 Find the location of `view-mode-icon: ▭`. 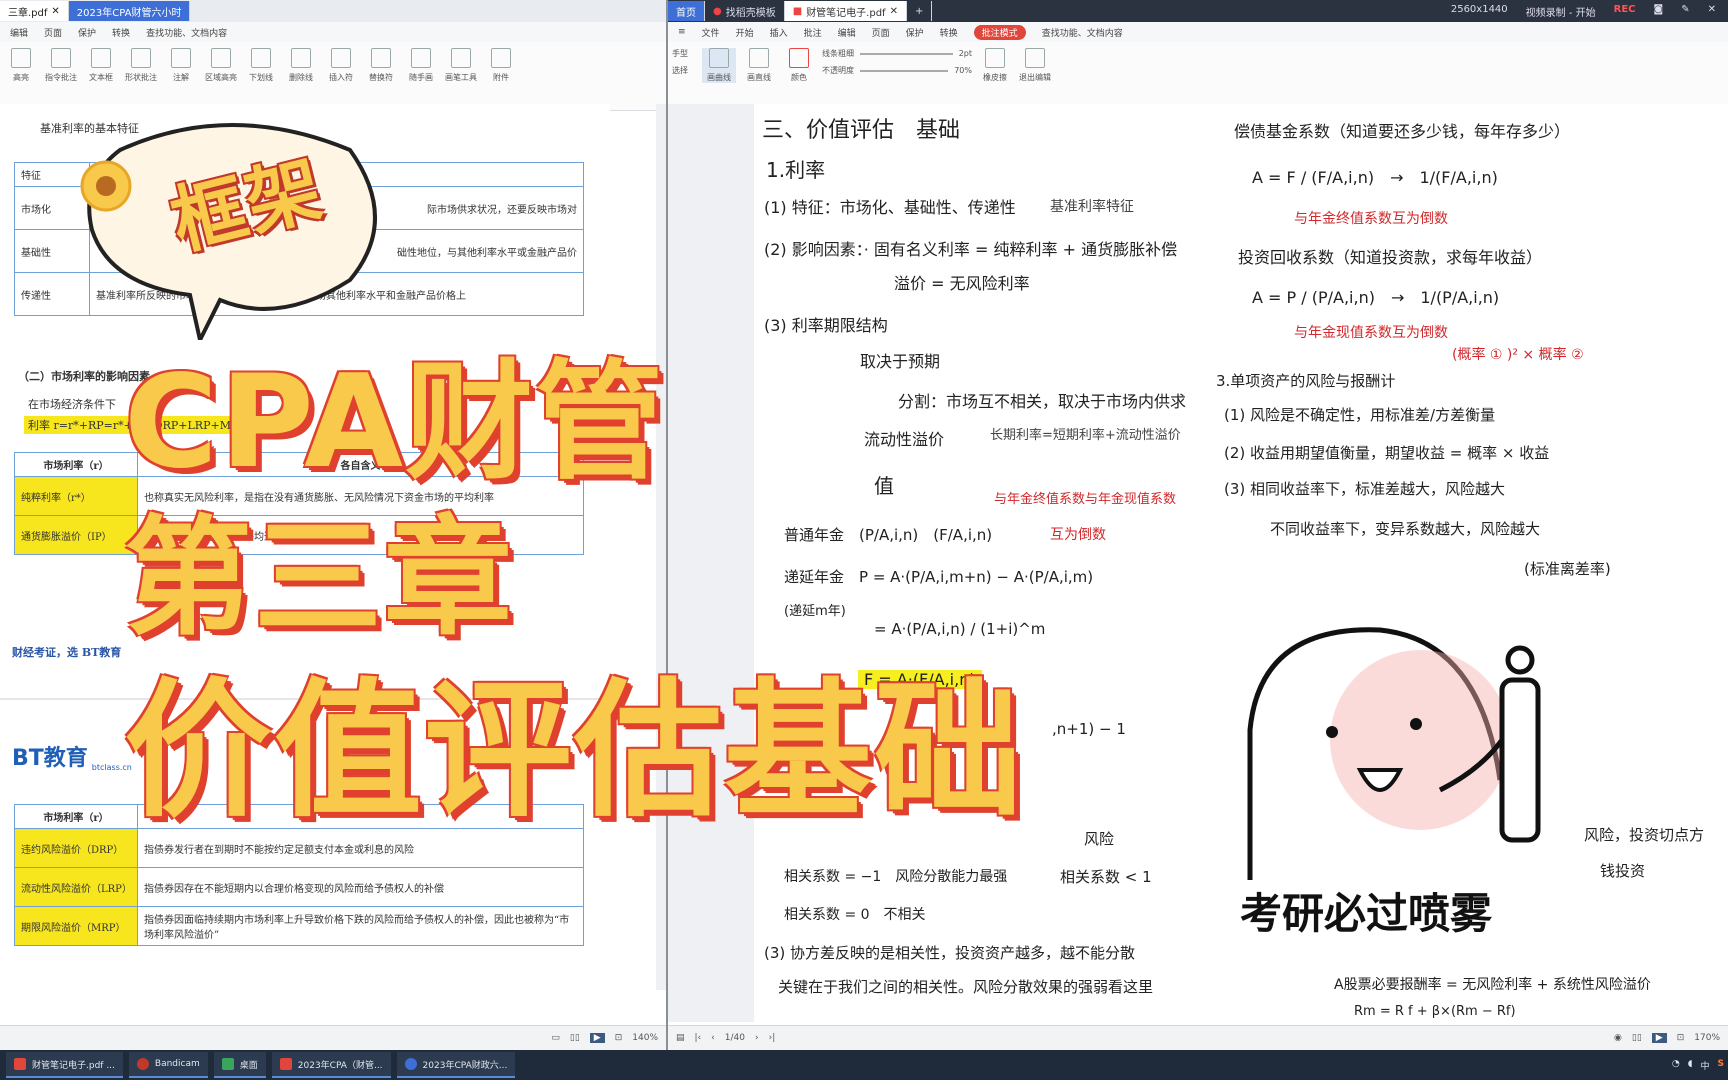

view-mode-icon: ▭ is located at coordinates (555, 1038).